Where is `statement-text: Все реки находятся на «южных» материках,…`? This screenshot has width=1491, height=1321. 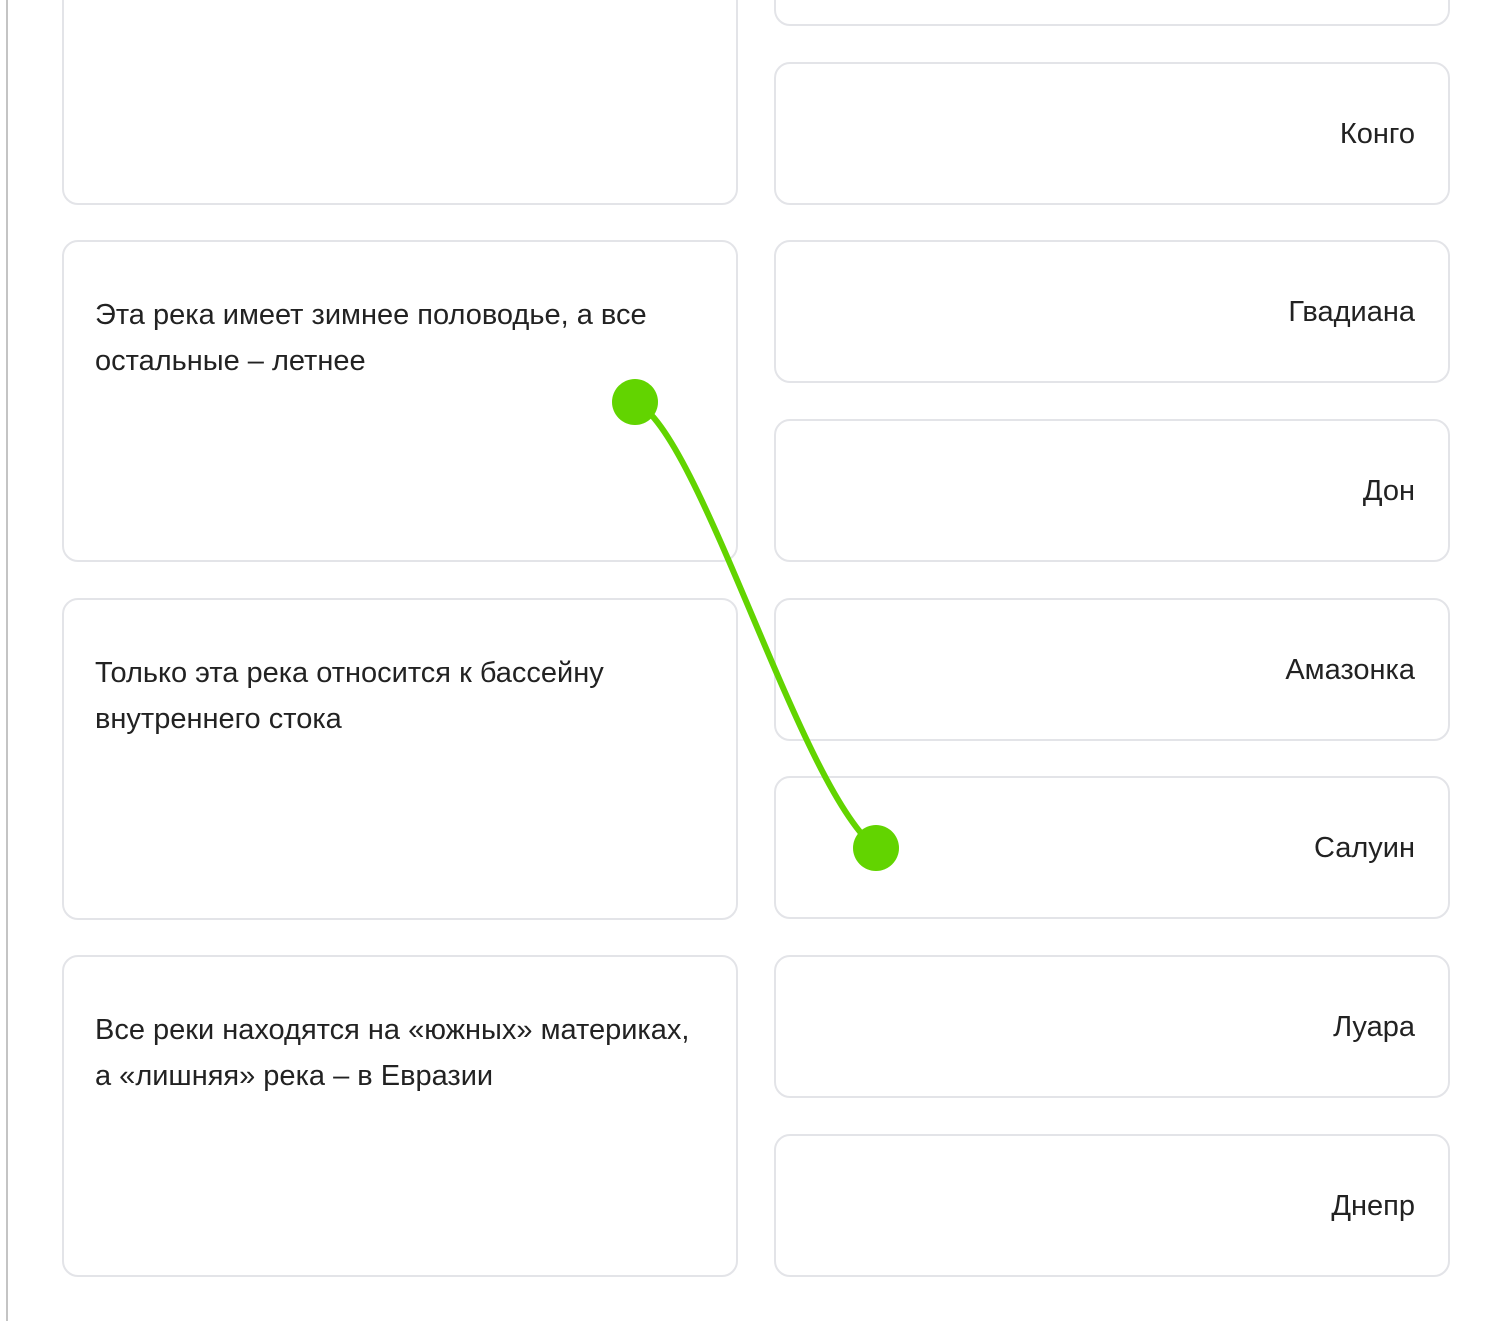
statement-text: Все реки находятся на «южных» материках,… is located at coordinates (392, 1053).